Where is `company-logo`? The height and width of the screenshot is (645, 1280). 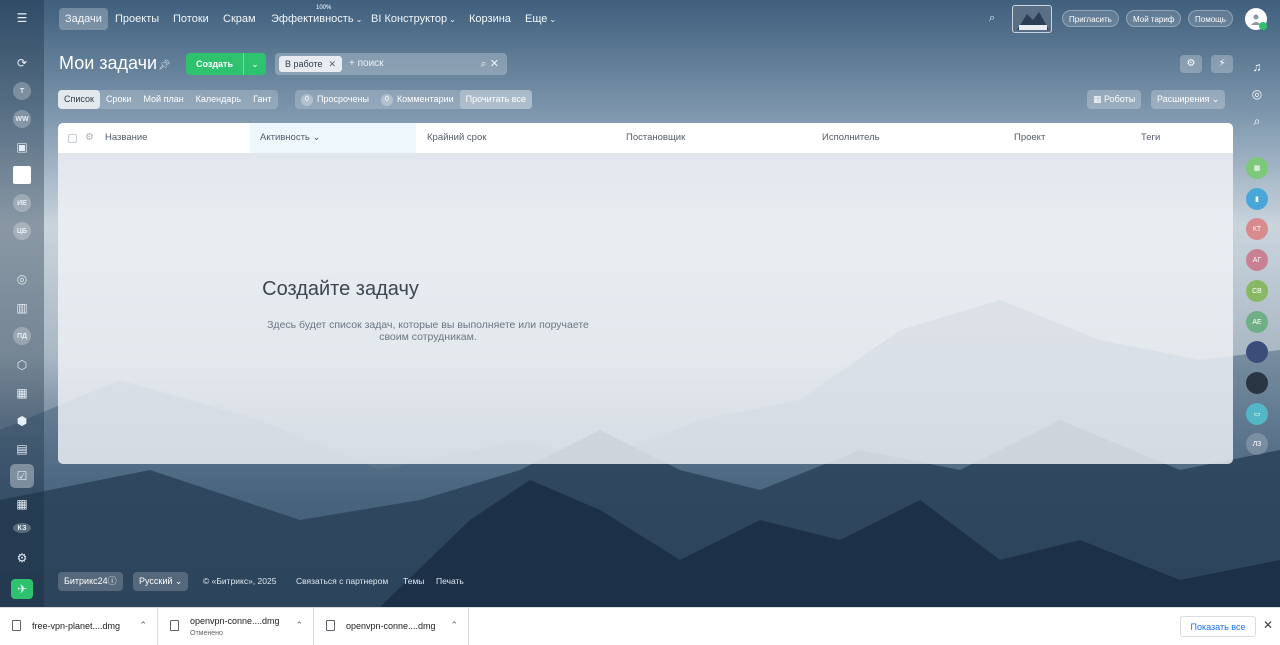 company-logo is located at coordinates (1032, 19).